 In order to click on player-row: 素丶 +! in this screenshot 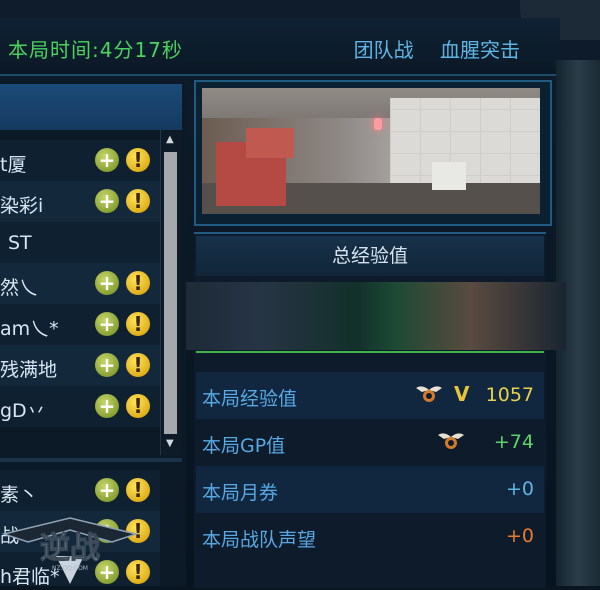, I will do `click(80, 490)`.